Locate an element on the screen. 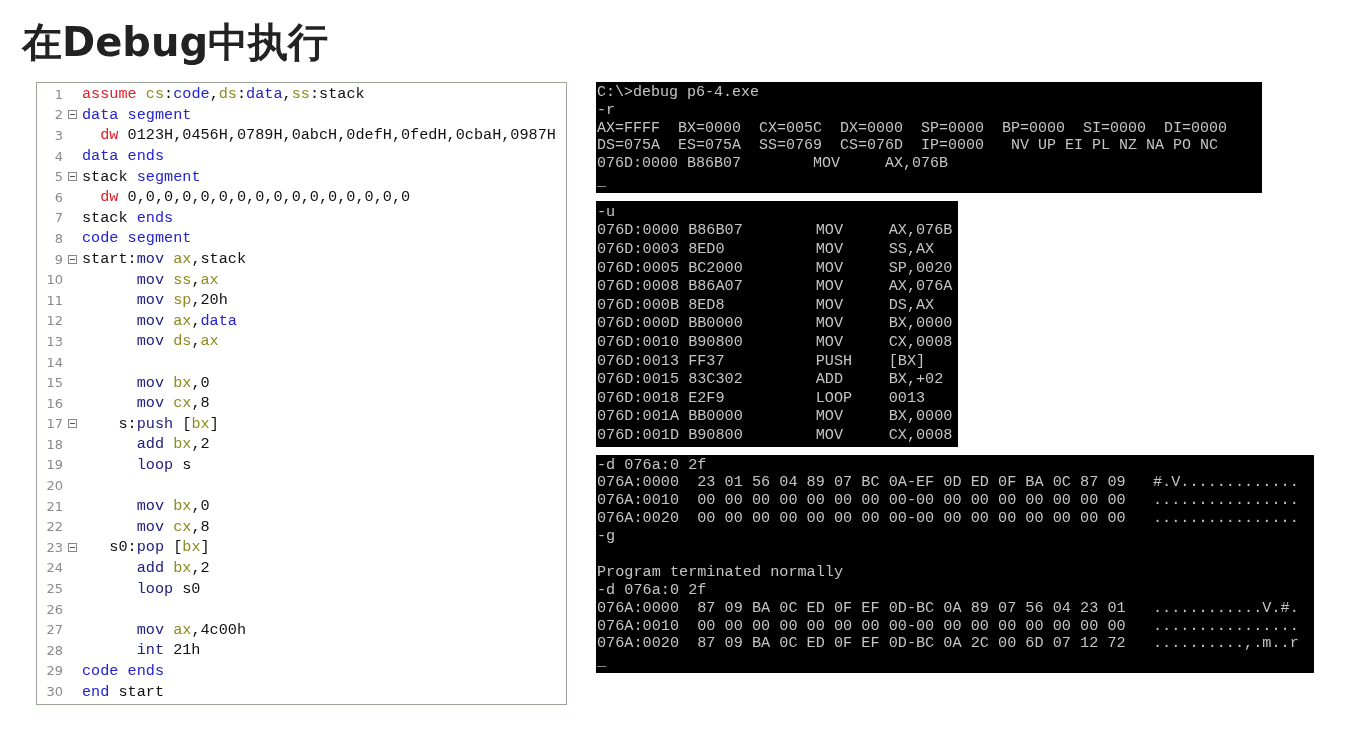  line-number: 6 is located at coordinates (58, 197).